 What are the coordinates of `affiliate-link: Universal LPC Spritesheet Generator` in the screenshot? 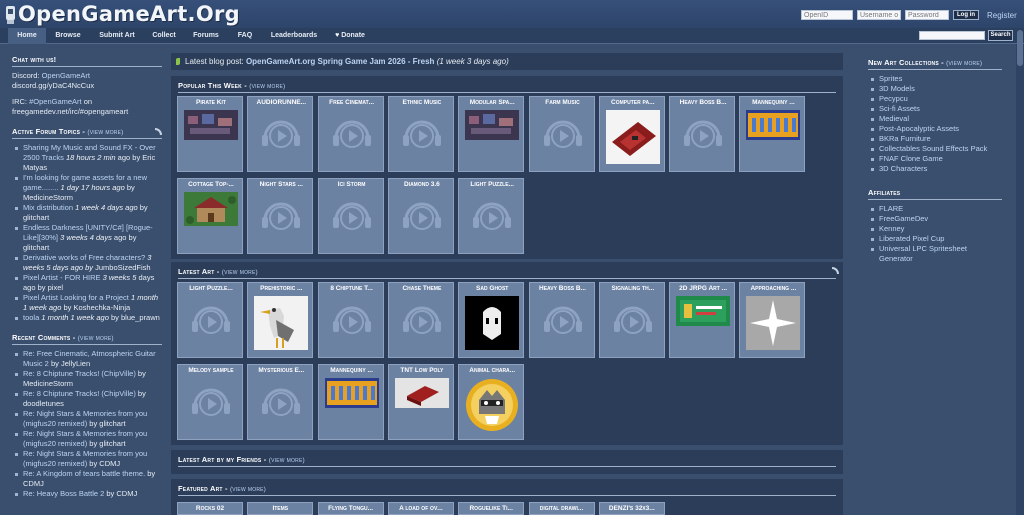 It's located at (935, 254).